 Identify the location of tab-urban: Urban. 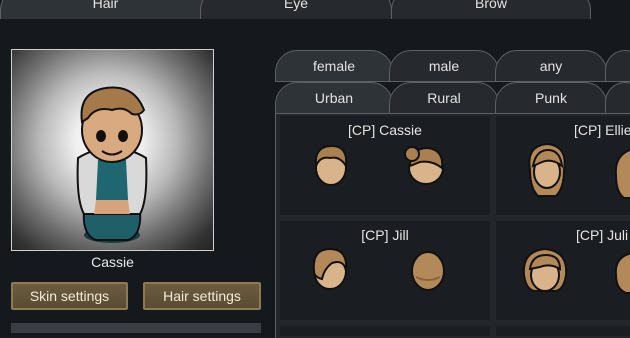
(334, 98).